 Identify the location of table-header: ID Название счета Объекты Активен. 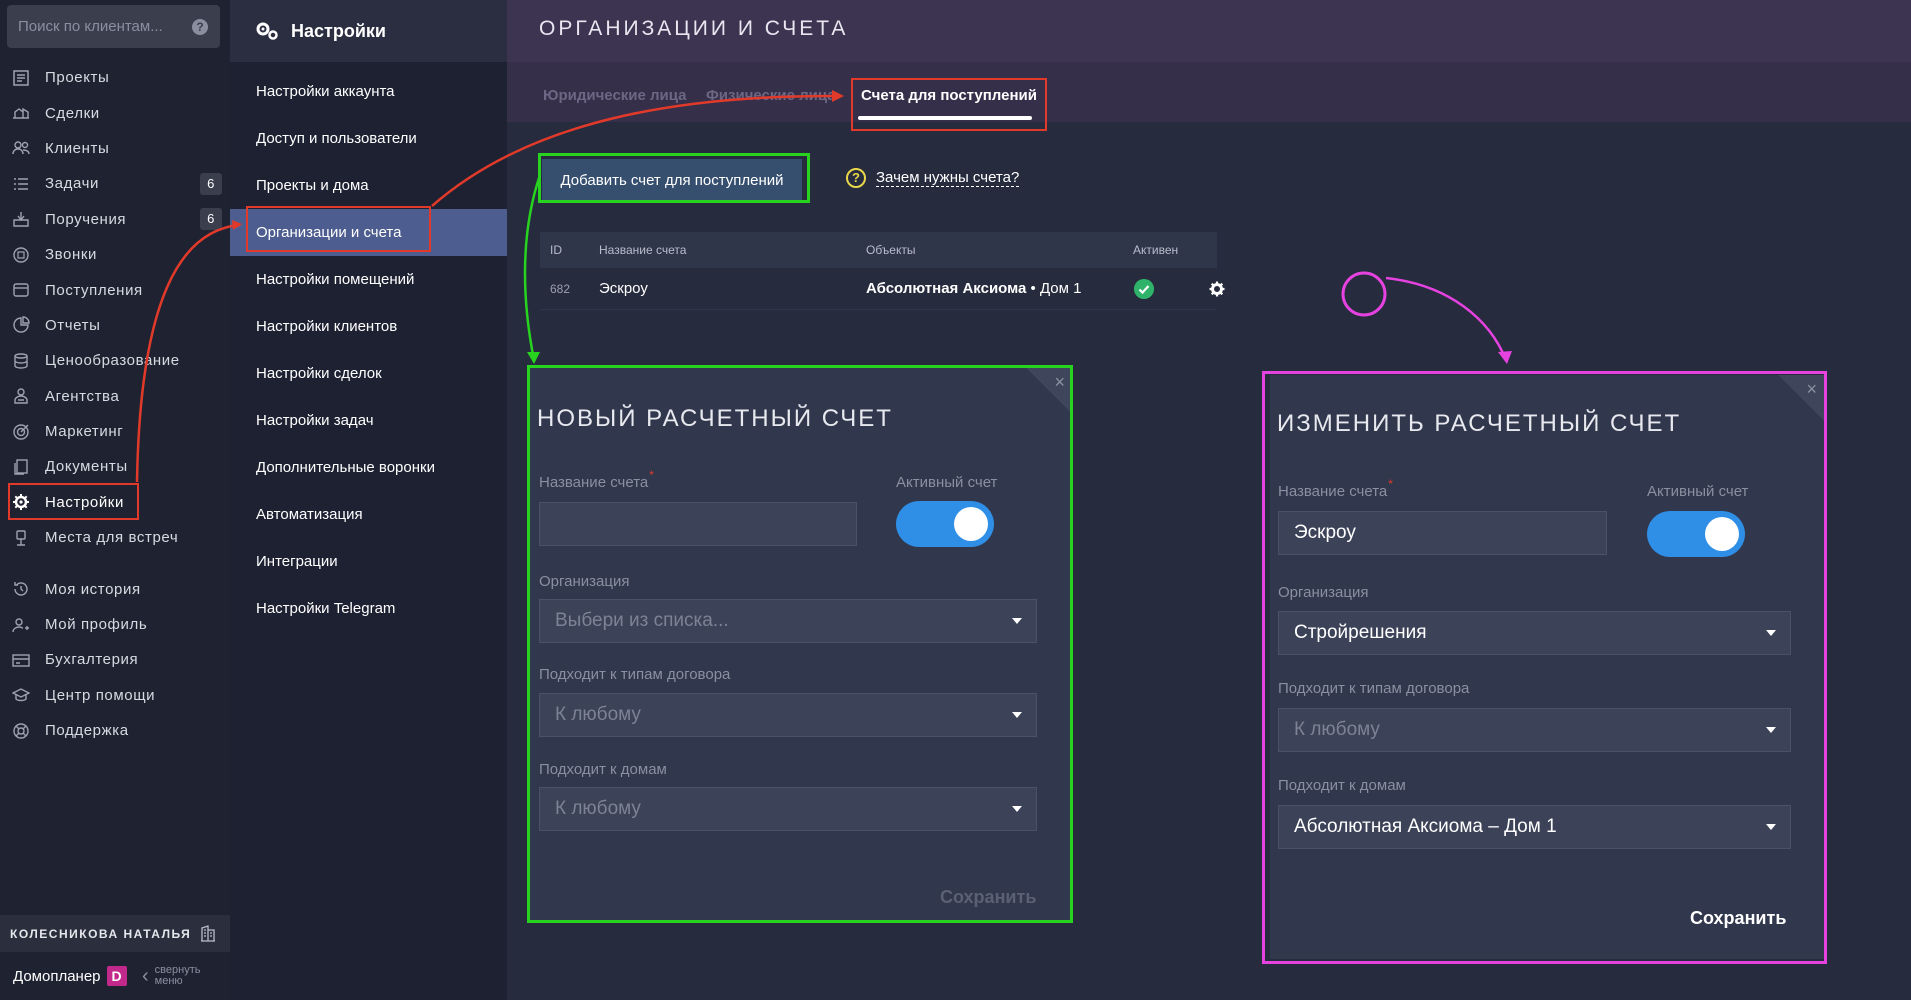
(878, 250).